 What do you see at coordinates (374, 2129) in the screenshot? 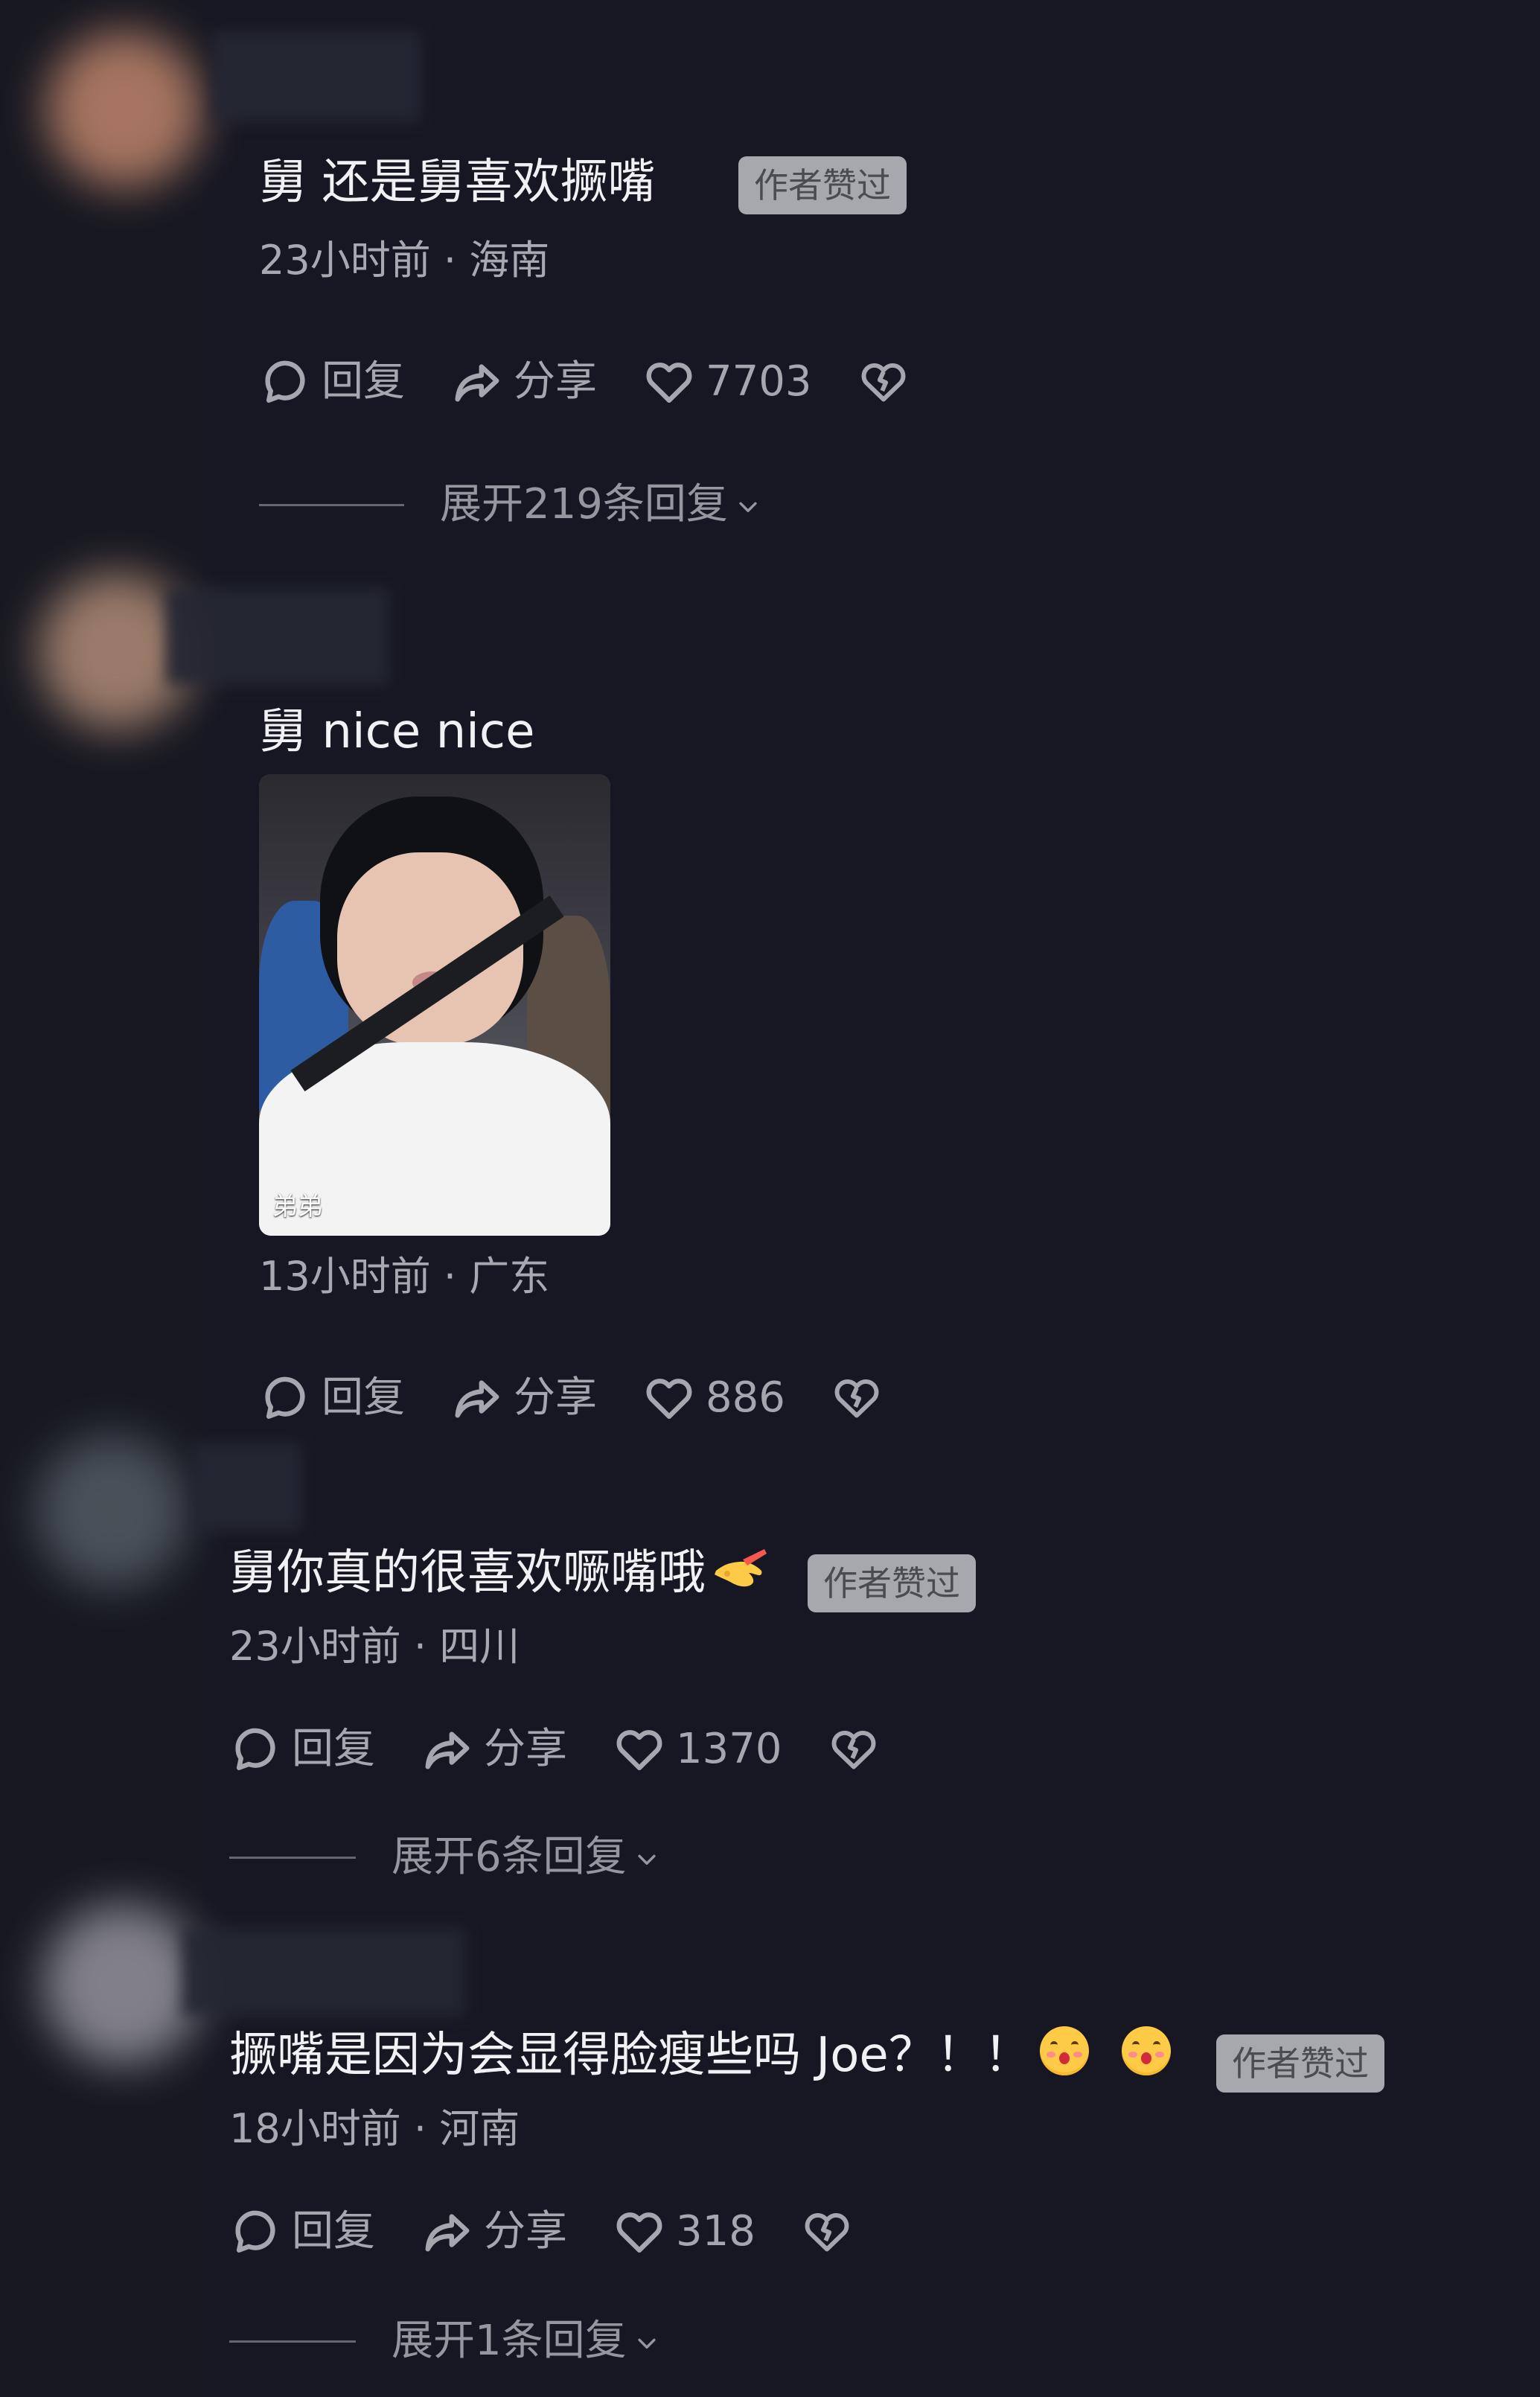
I see `comment-meta: 18小时前 · 河南` at bounding box center [374, 2129].